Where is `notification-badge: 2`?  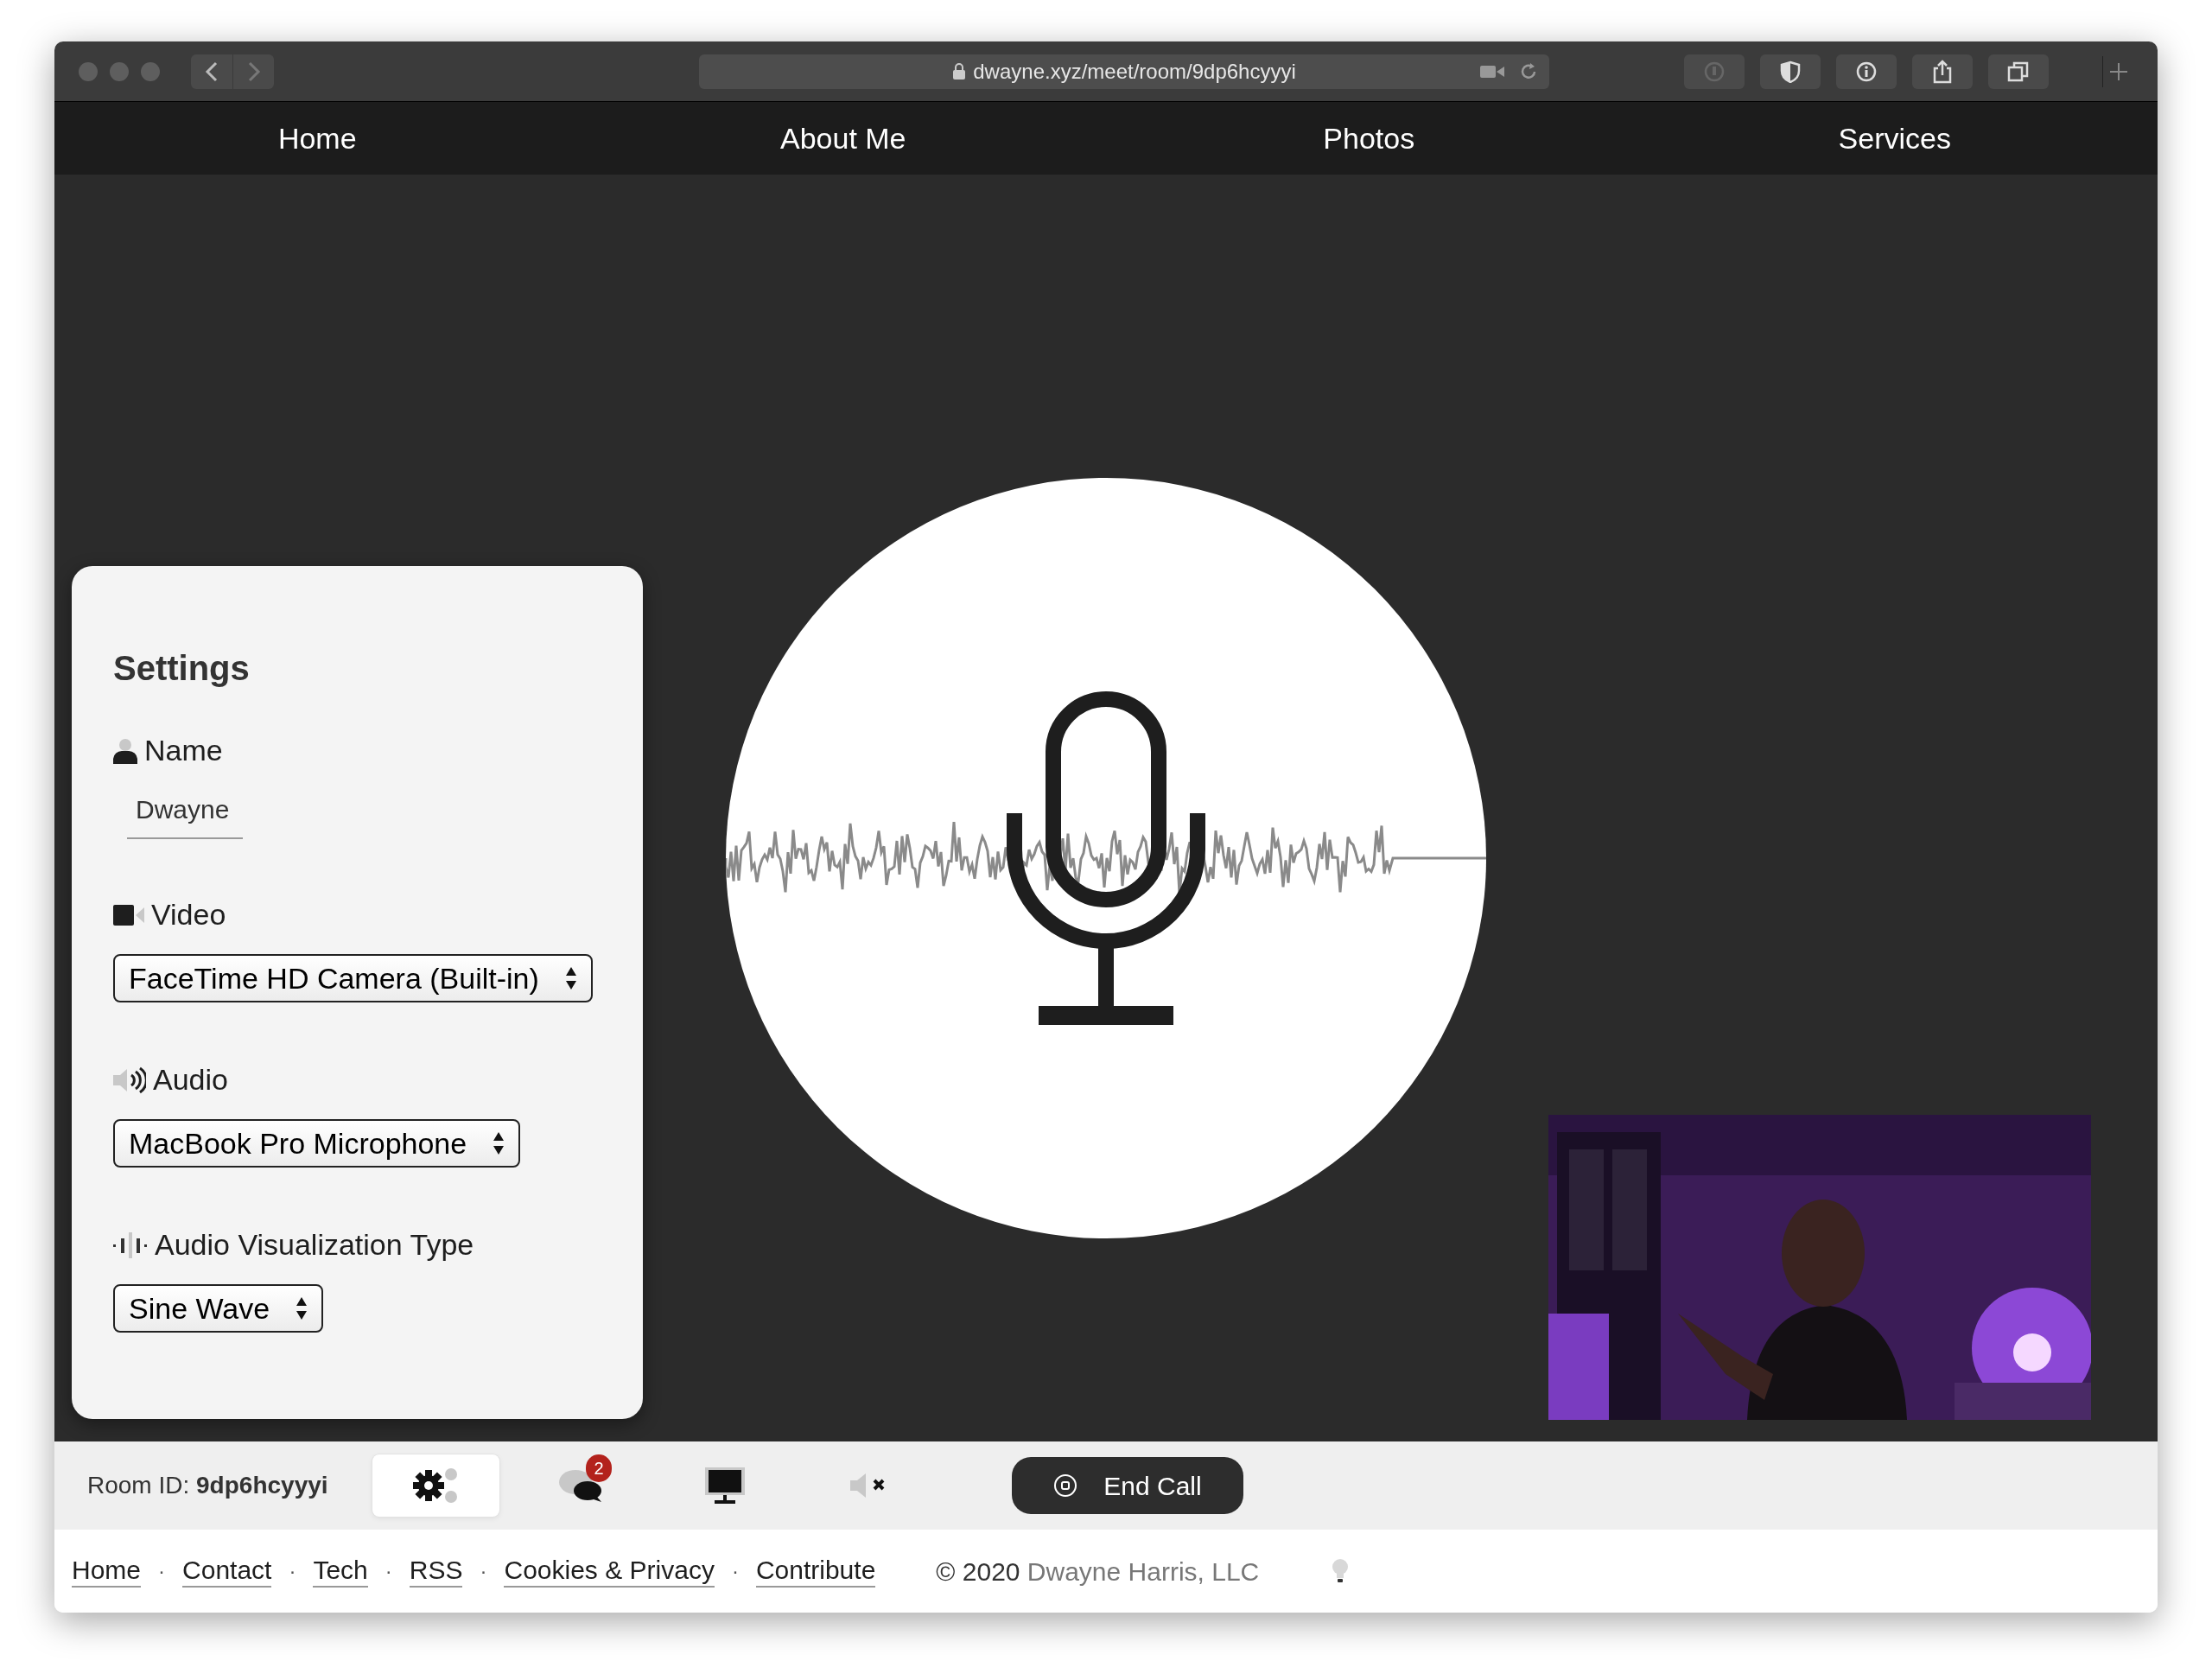 notification-badge: 2 is located at coordinates (599, 1468).